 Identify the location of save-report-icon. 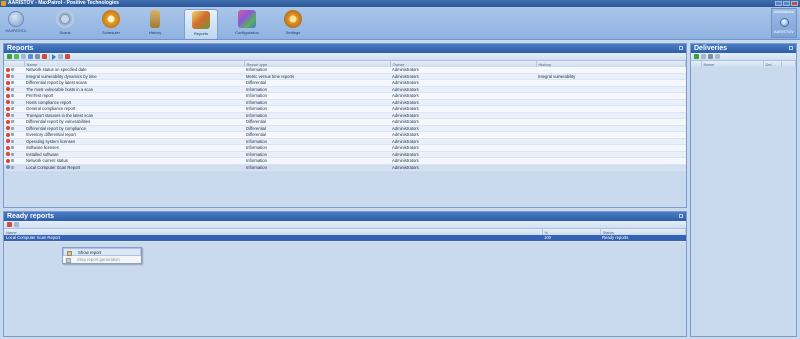
(16, 224).